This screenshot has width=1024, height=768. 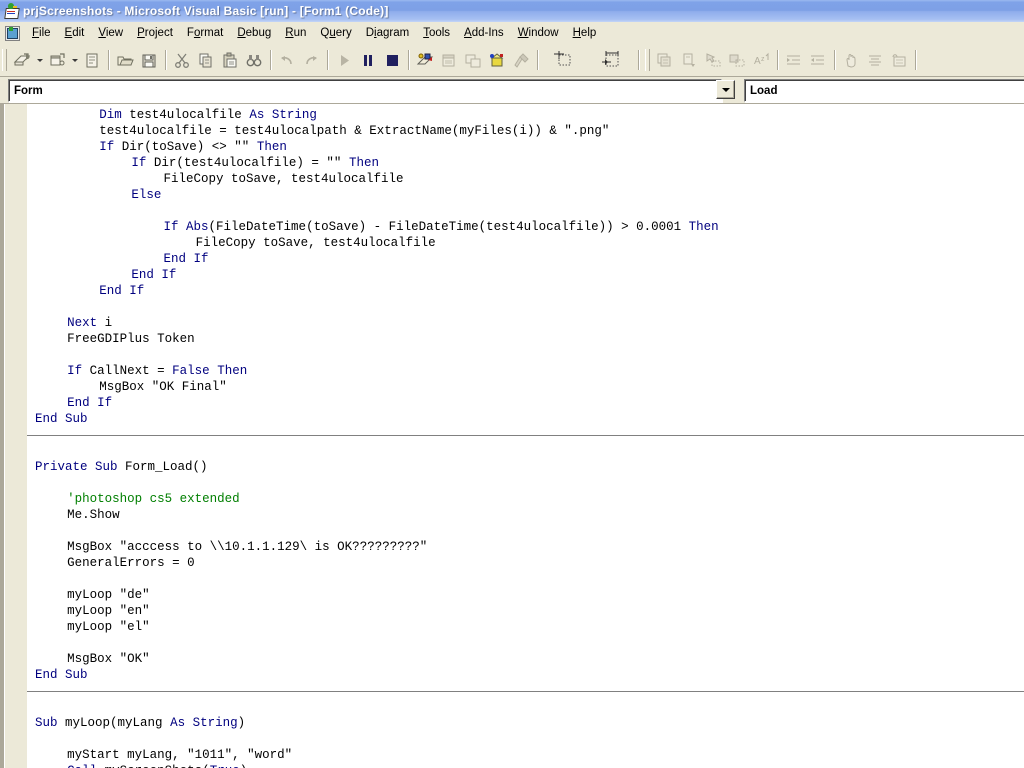 What do you see at coordinates (125, 60) in the screenshot?
I see `open-project-button` at bounding box center [125, 60].